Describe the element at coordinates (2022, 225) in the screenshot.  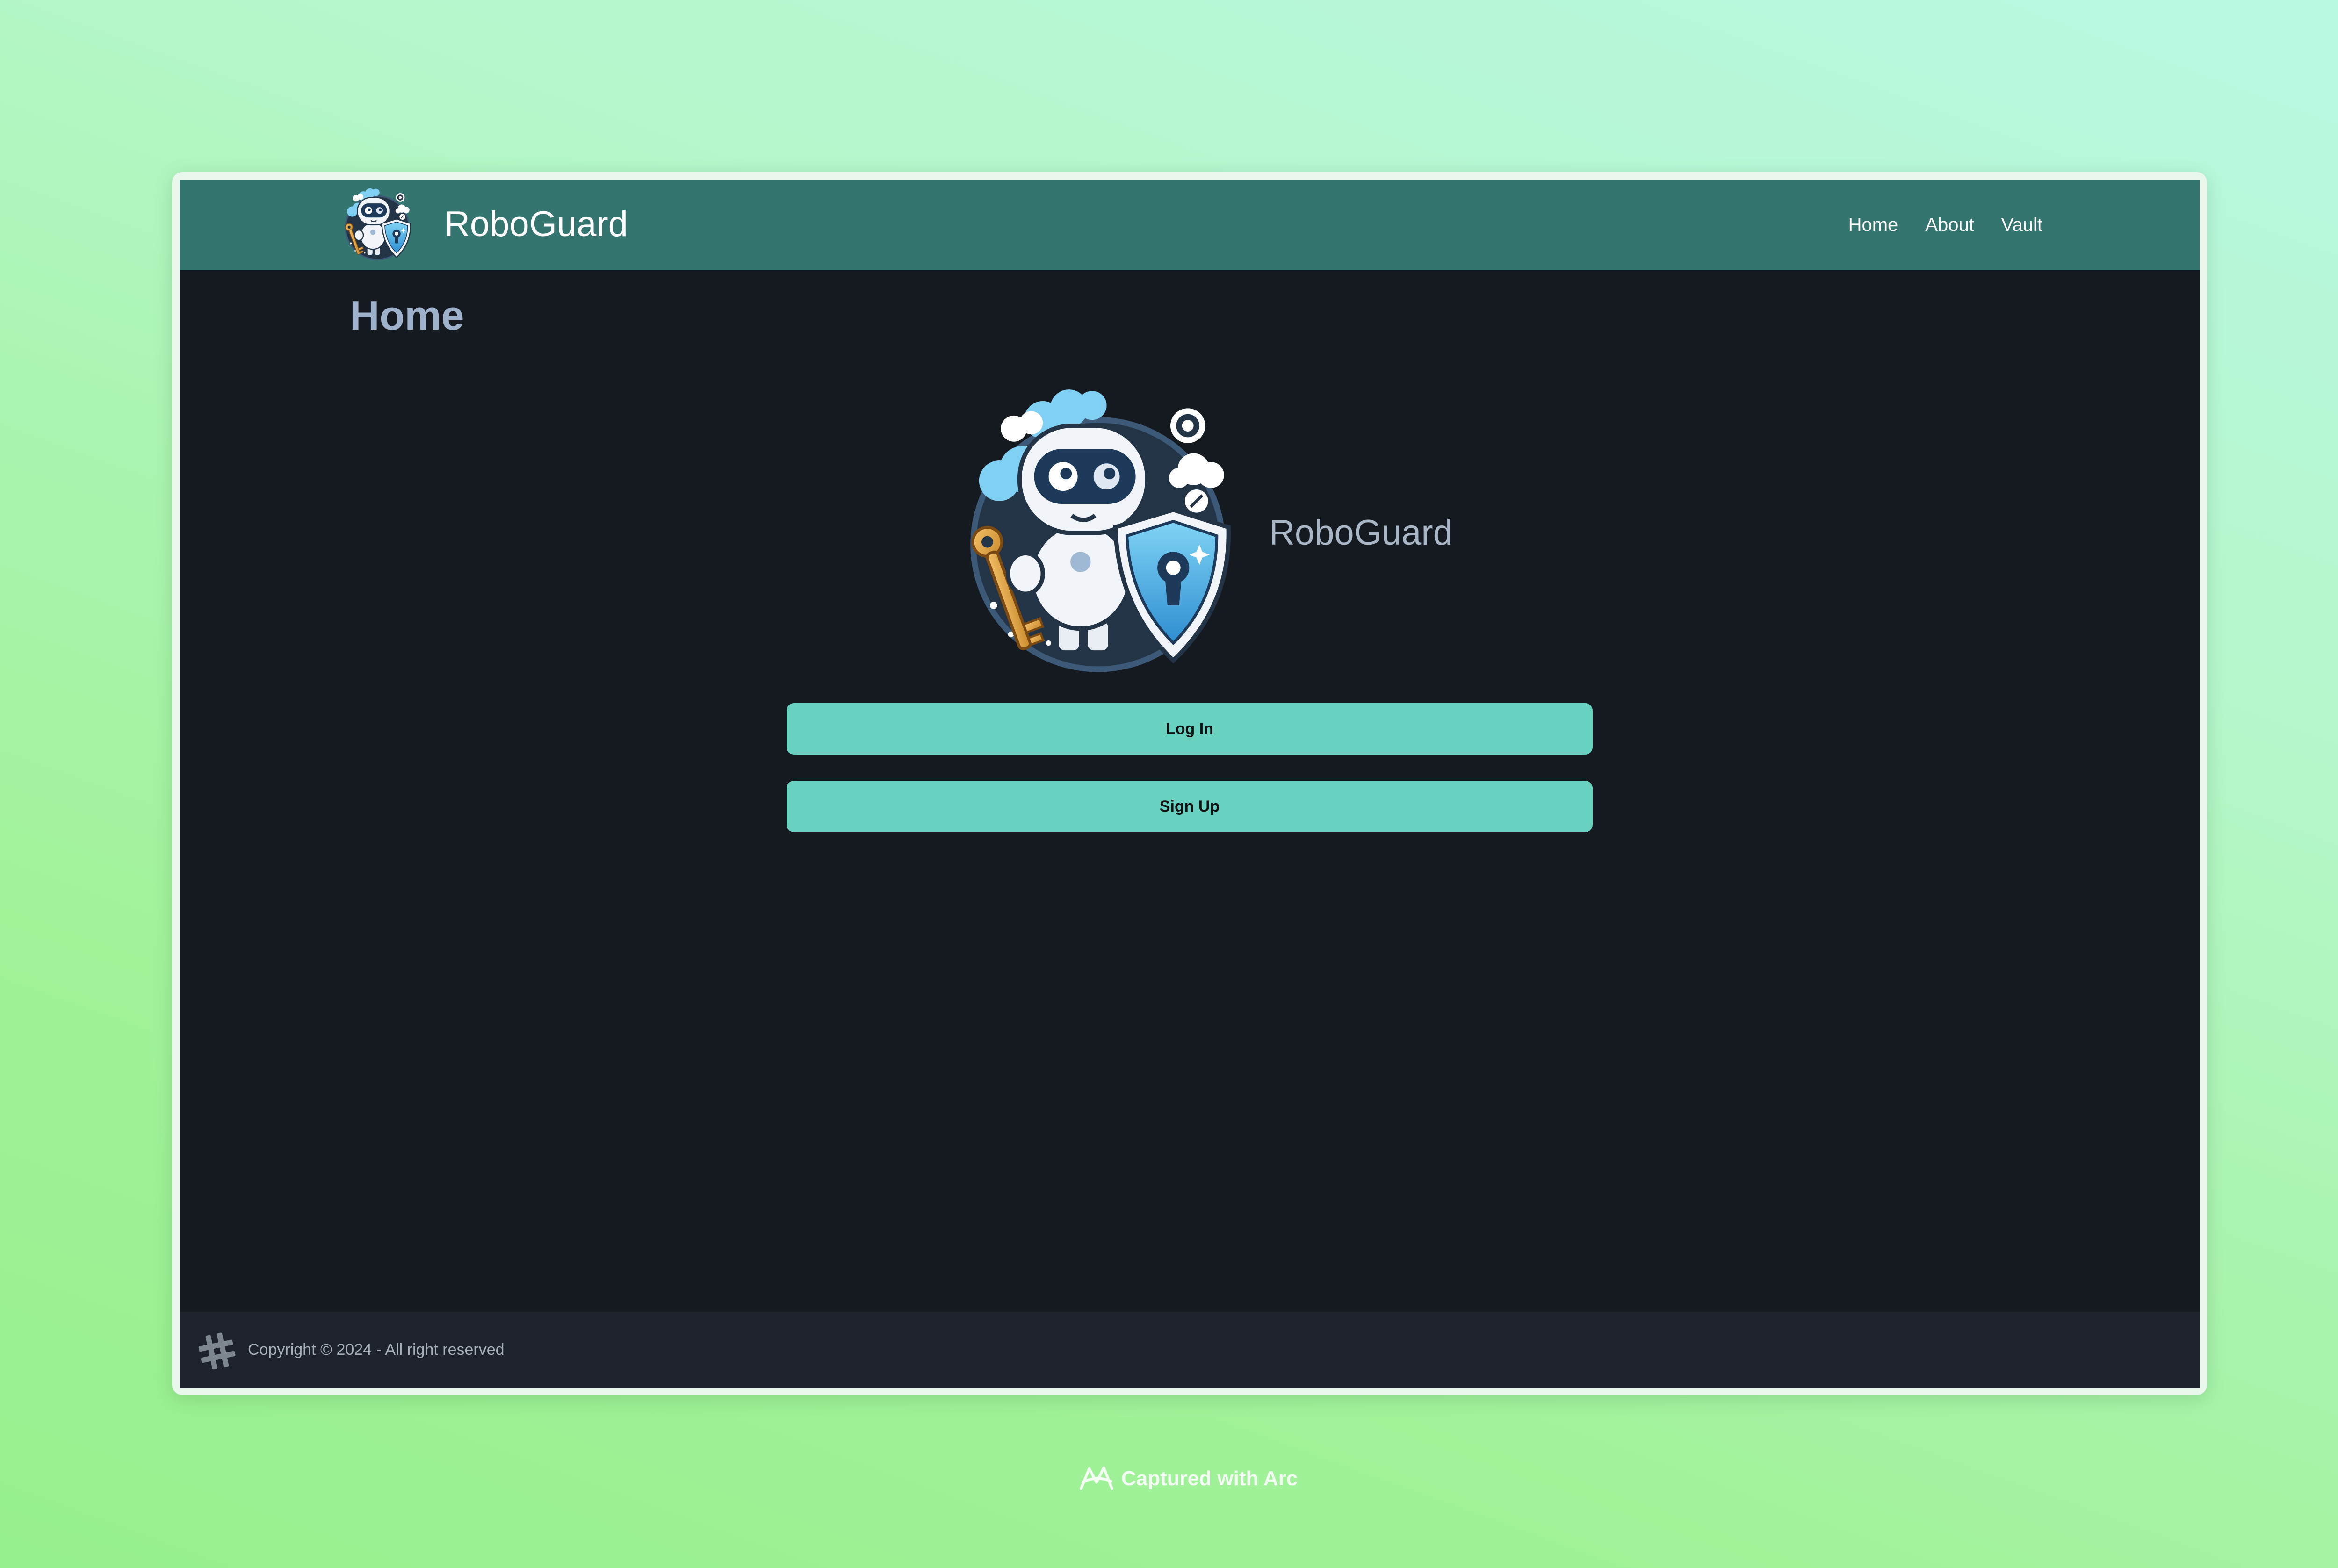
I see `nav-link-vault: Vault` at that location.